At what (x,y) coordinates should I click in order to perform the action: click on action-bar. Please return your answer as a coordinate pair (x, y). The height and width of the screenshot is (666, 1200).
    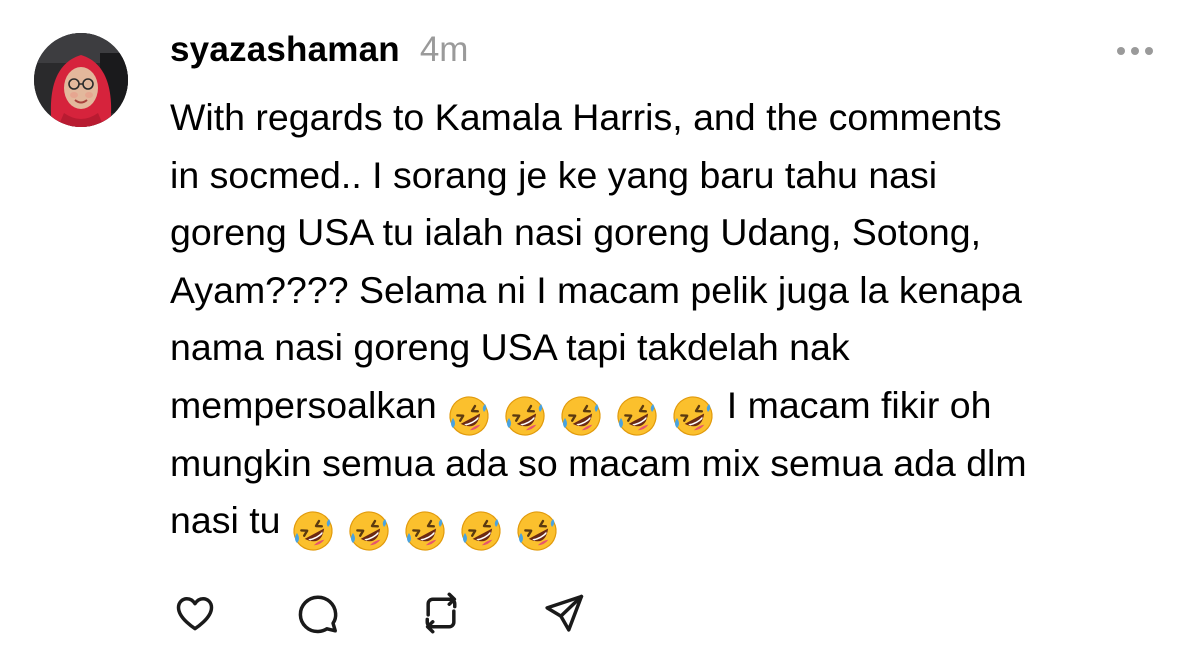
    Looking at the image, I should click on (416, 613).